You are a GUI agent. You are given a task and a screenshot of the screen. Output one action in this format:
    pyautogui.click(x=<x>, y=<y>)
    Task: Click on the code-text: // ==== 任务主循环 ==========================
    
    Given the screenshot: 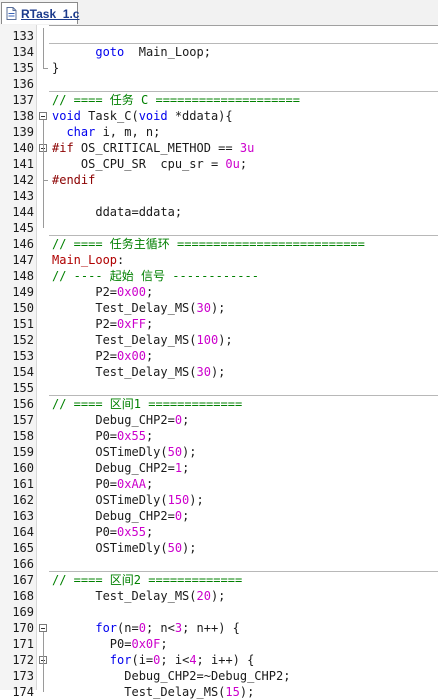 What is the action you would take?
    pyautogui.click(x=208, y=244)
    